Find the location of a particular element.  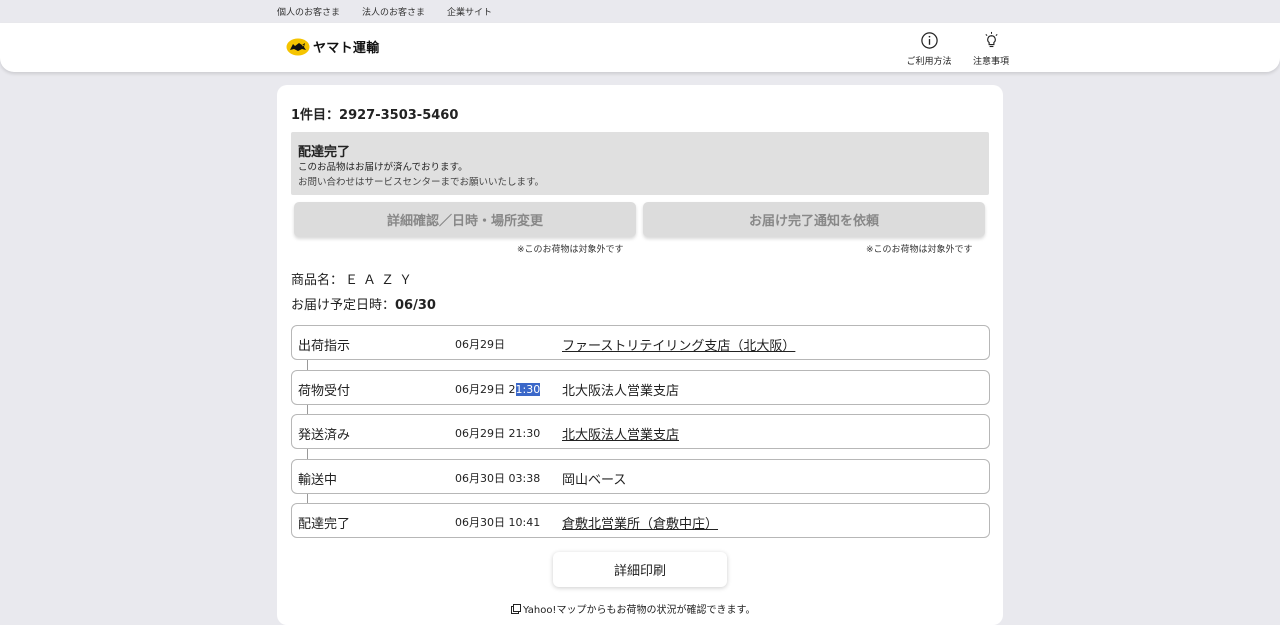

timeline-row: 出荷指示 06月29日 ファーストリテイリング支店（北大阪） is located at coordinates (640, 342).